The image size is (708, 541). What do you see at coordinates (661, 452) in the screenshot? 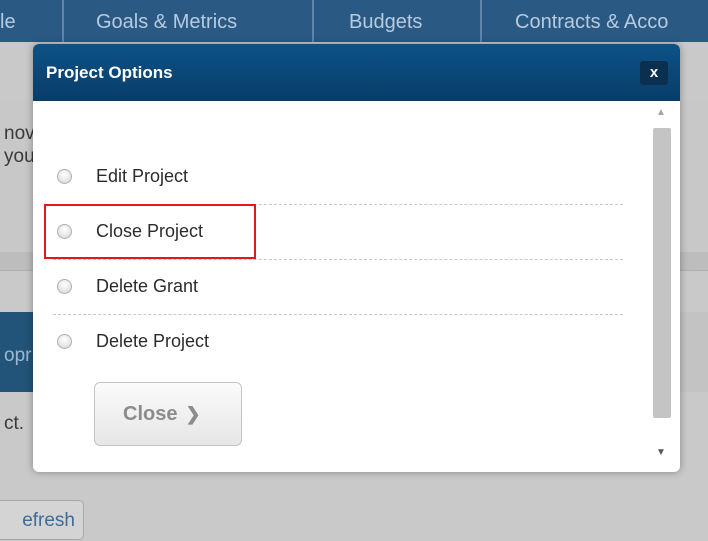
I see `scroll-down-icon: ▼` at bounding box center [661, 452].